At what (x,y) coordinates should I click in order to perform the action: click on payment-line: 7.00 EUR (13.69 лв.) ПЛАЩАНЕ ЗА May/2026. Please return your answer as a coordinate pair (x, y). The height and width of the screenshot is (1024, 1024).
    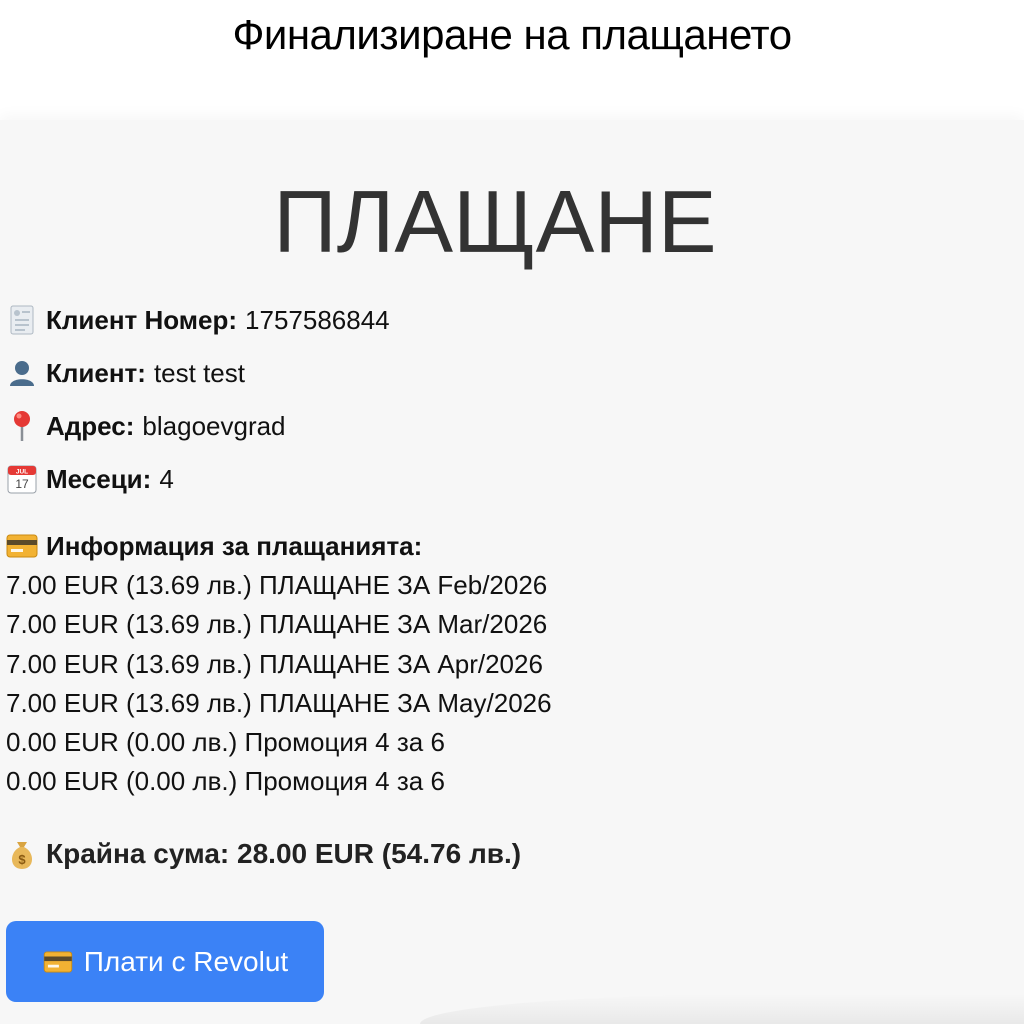
    Looking at the image, I should click on (279, 702).